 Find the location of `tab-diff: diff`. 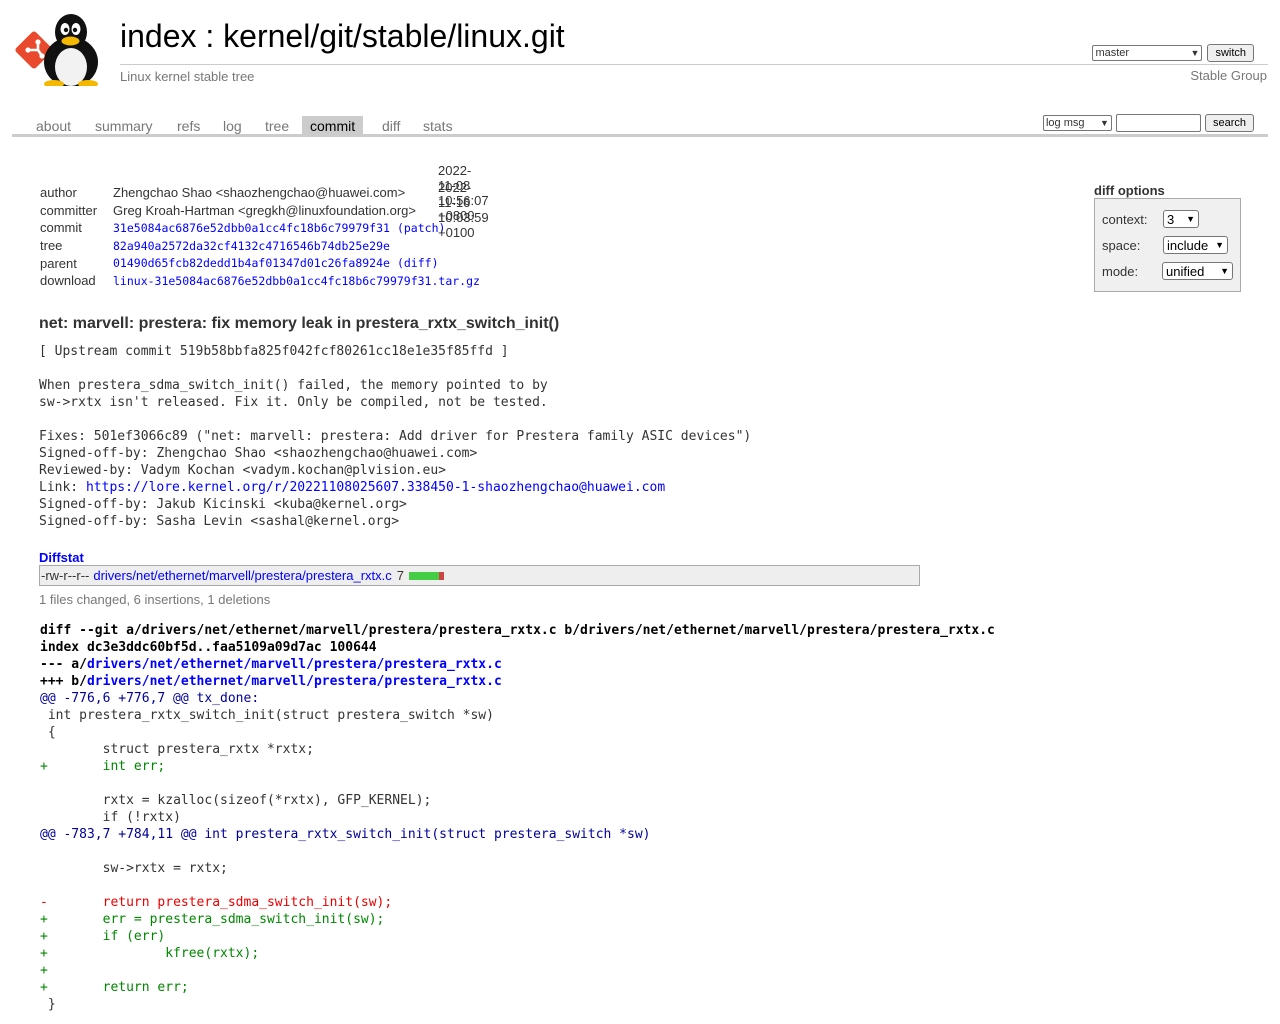

tab-diff: diff is located at coordinates (391, 125).